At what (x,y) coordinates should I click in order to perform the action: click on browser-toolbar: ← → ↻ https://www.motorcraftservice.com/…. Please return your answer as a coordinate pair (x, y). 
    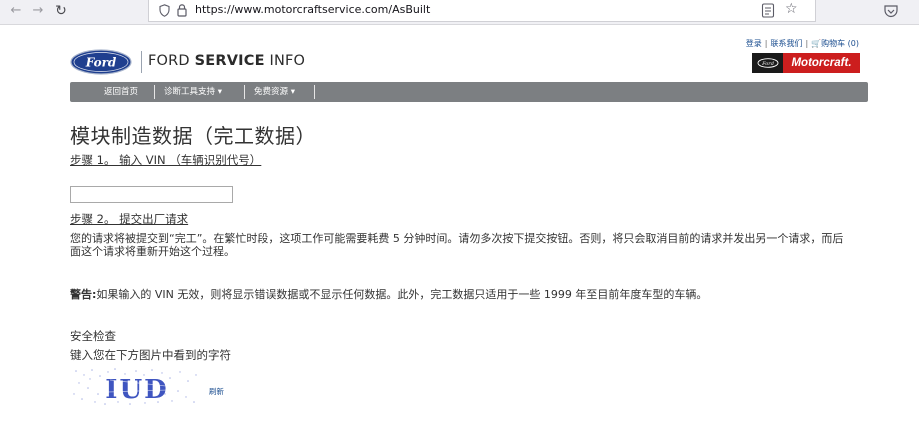
    Looking at the image, I should click on (459, 12).